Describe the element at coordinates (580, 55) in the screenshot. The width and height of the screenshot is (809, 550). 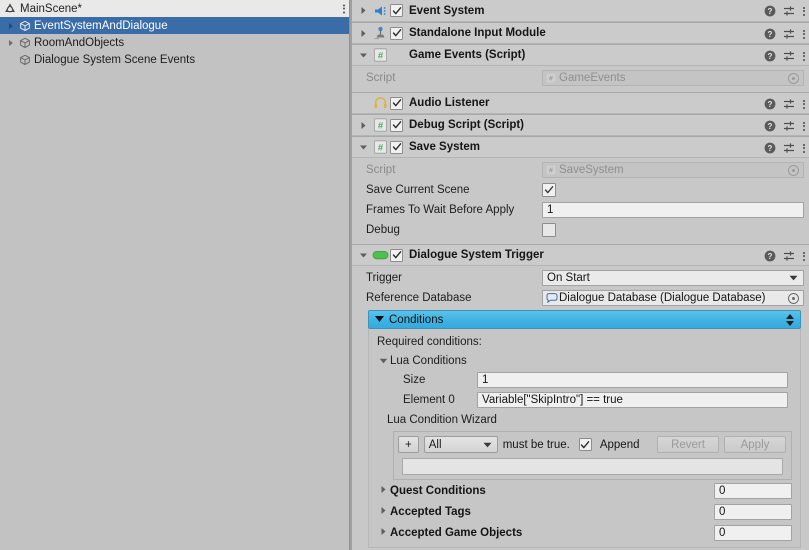
I see `component-header-game-events: # Game Events (Script) ?` at that location.